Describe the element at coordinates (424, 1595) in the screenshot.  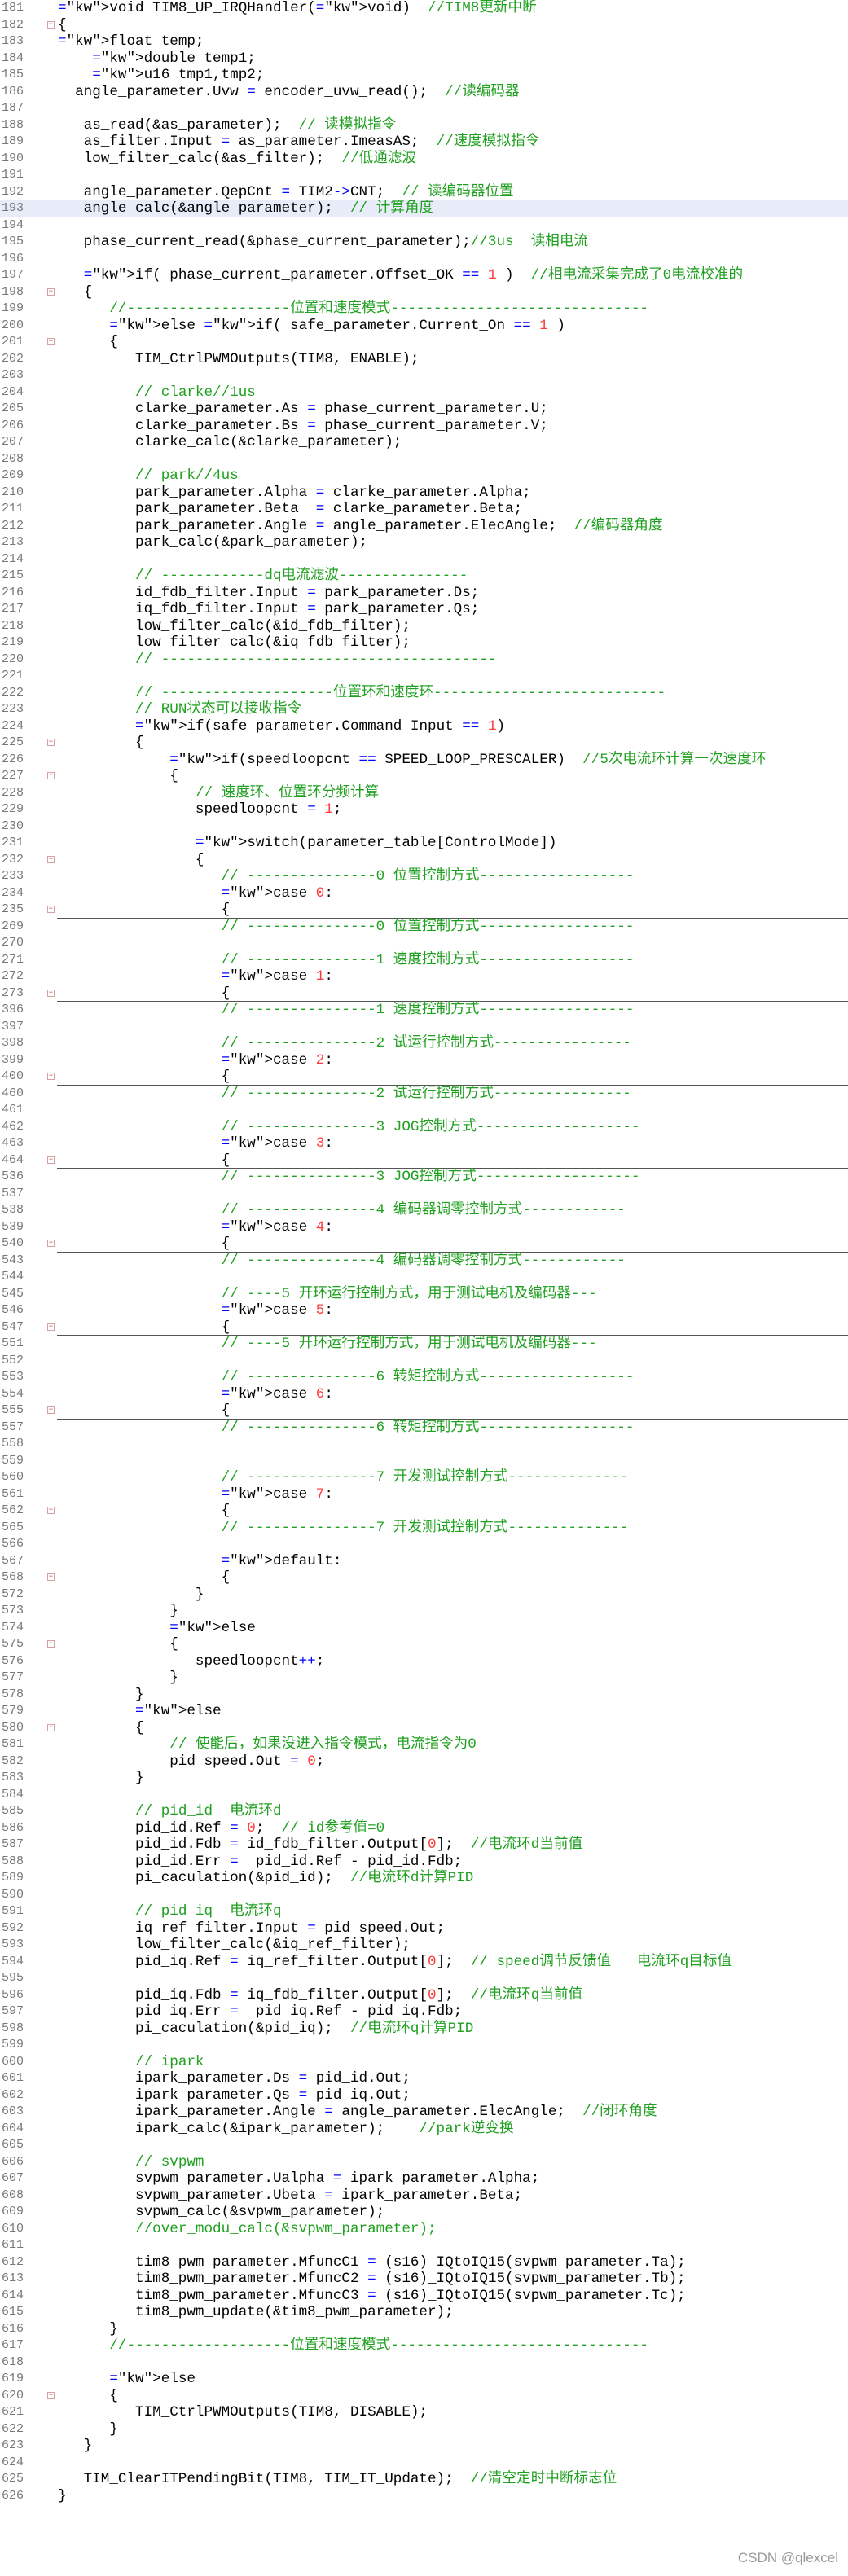
I see `code-line: 572 }` at that location.